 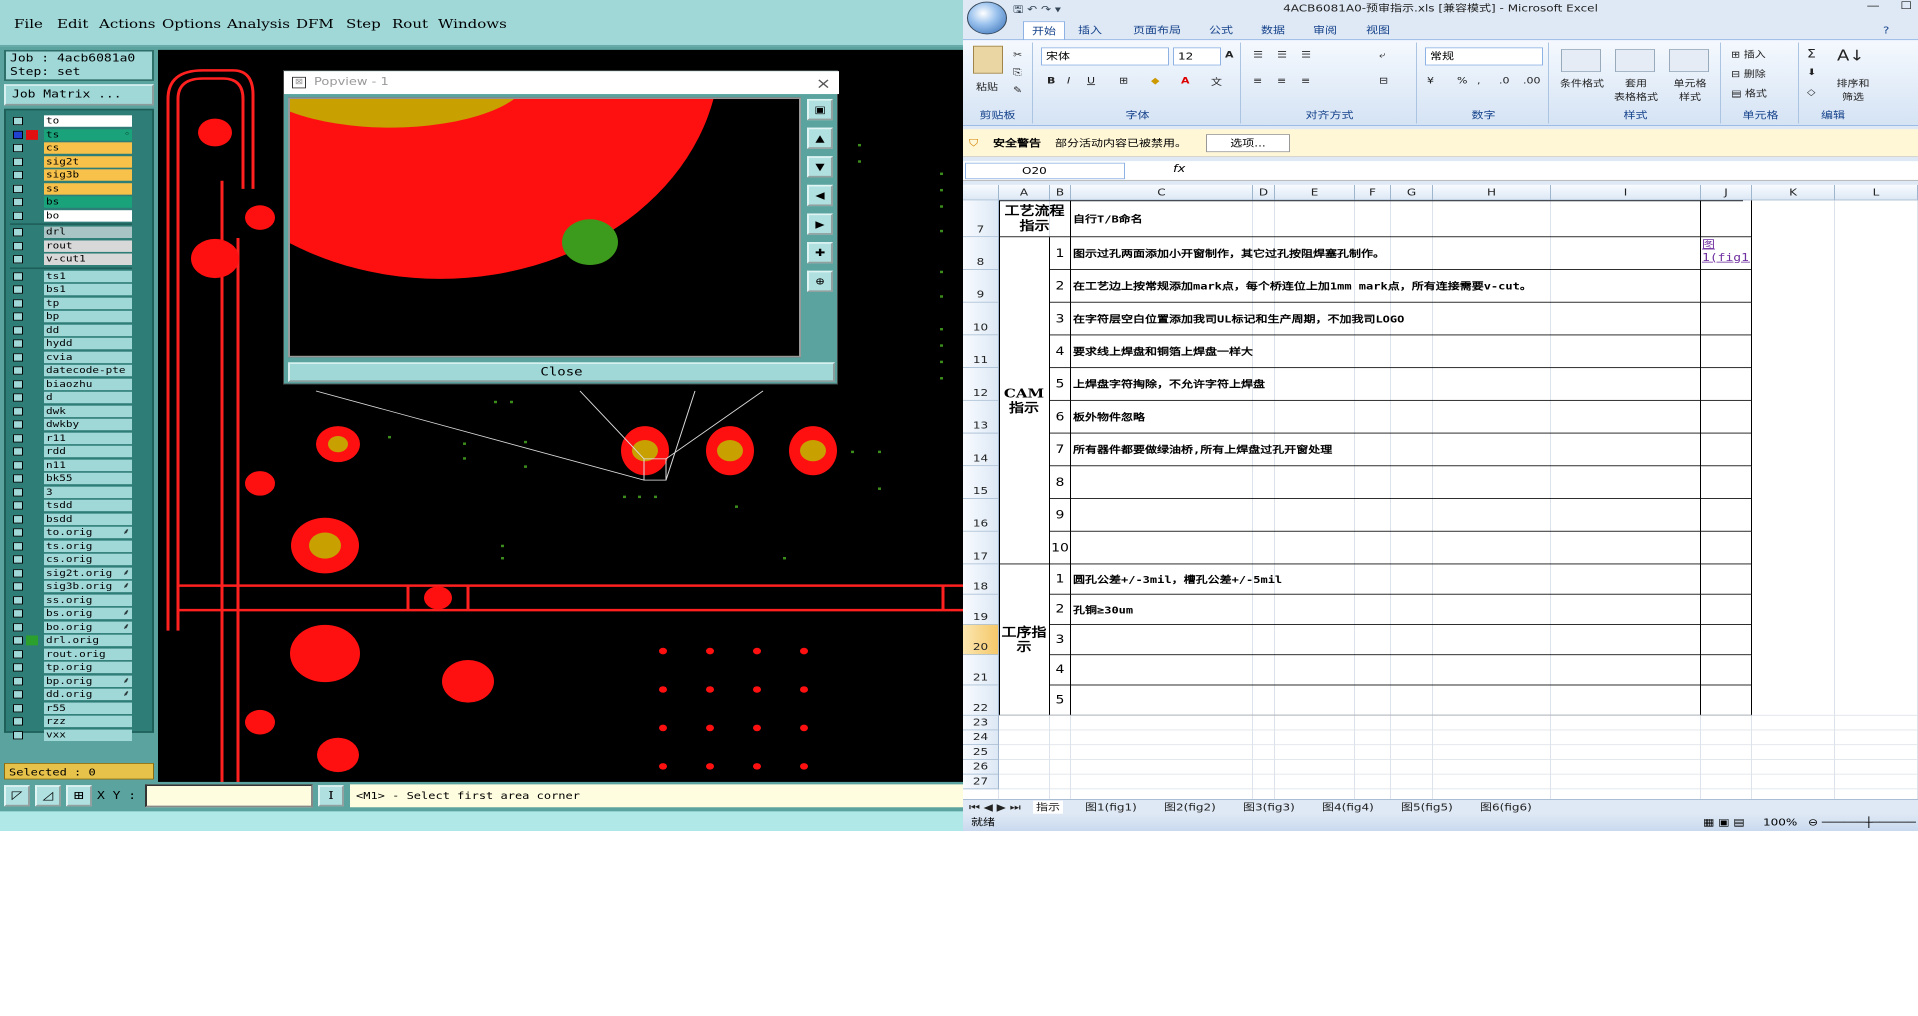 What do you see at coordinates (1383, 80) in the screenshot?
I see `merge-icon: ⊟` at bounding box center [1383, 80].